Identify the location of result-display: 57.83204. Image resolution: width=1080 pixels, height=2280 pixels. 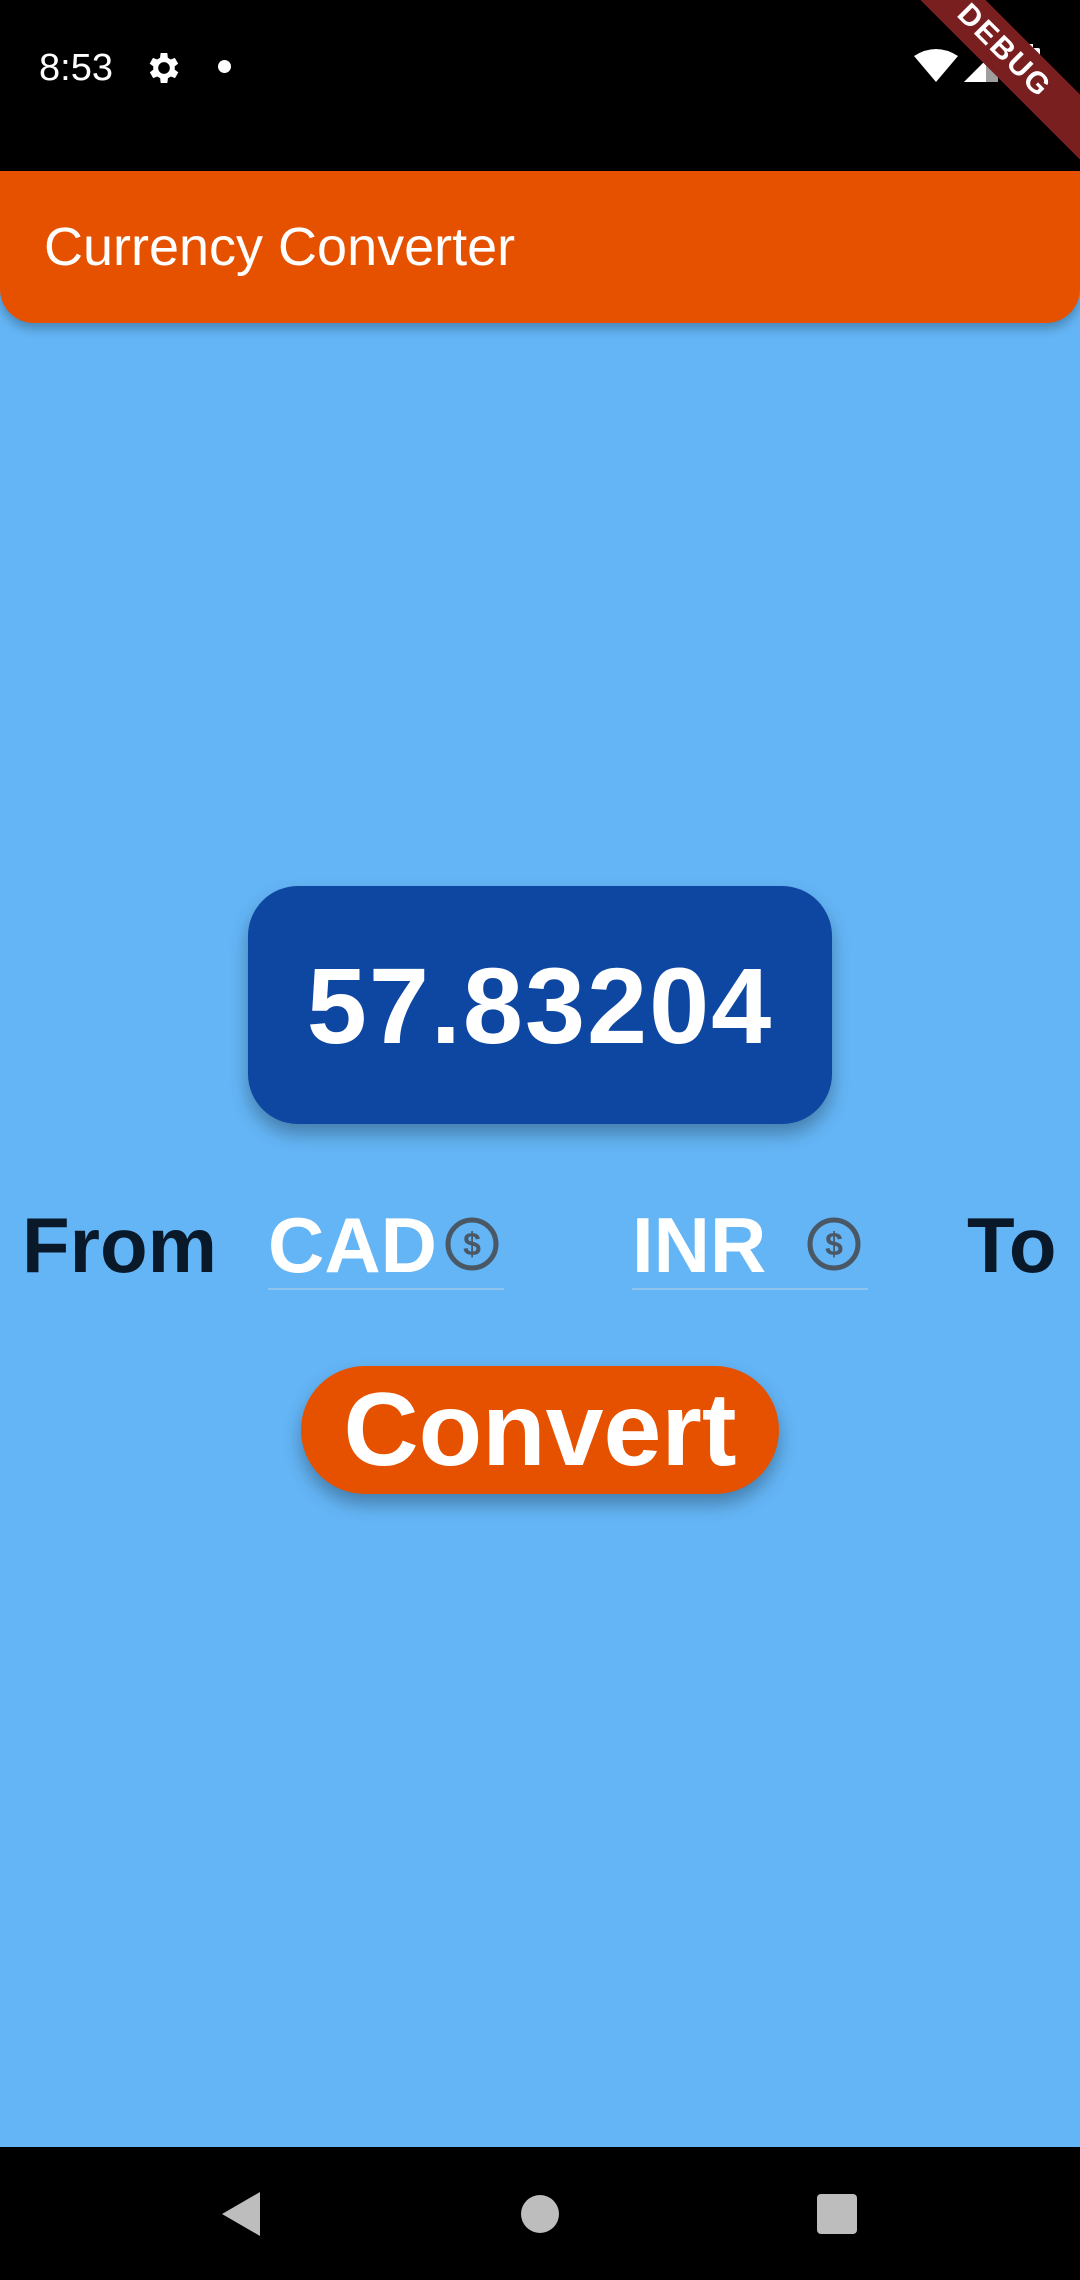
(540, 1005).